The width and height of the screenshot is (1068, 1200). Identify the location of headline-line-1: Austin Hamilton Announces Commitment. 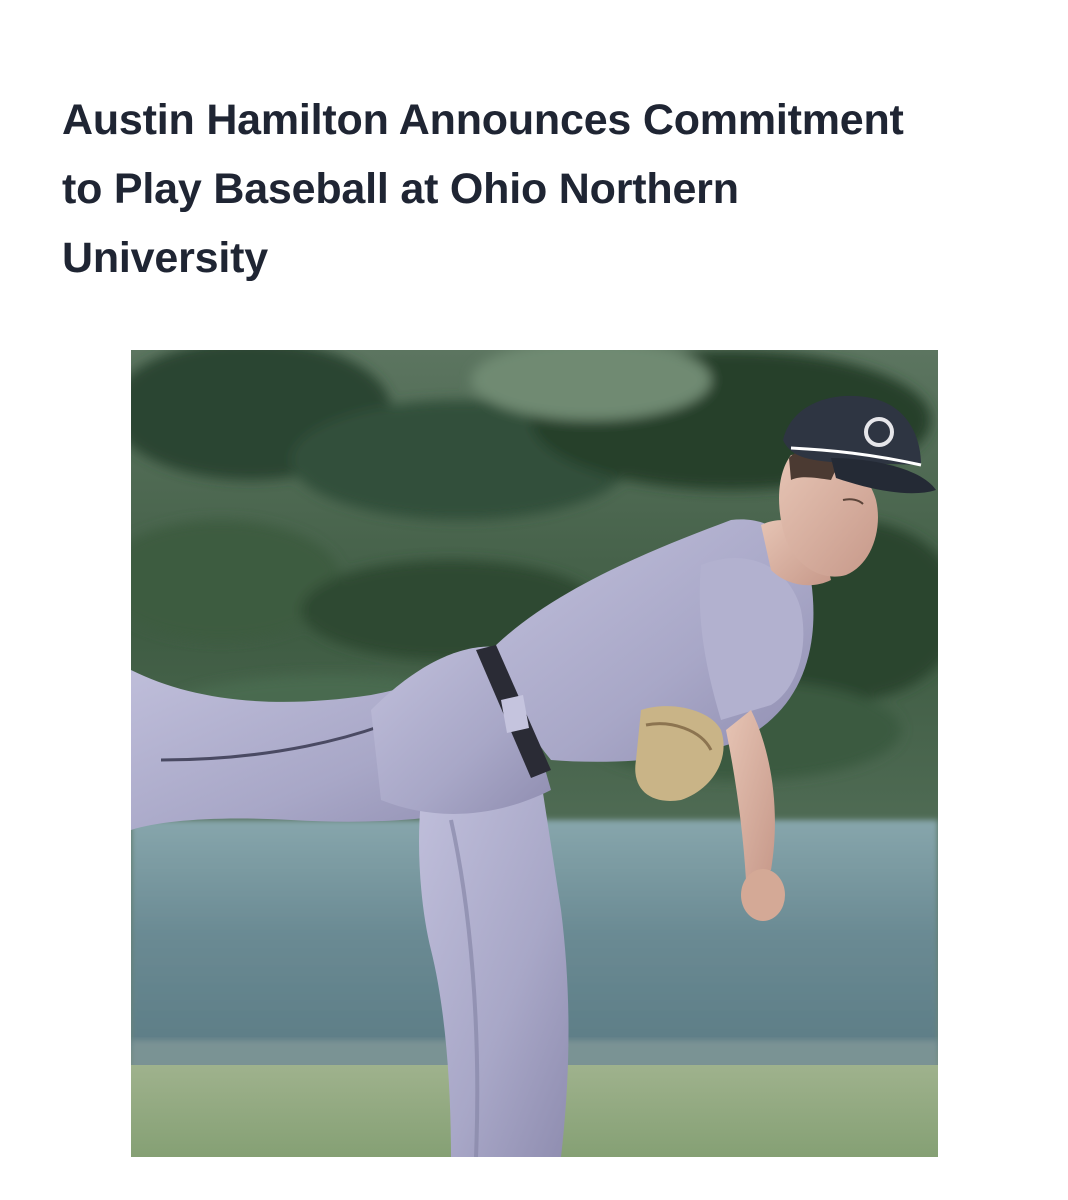
(483, 120).